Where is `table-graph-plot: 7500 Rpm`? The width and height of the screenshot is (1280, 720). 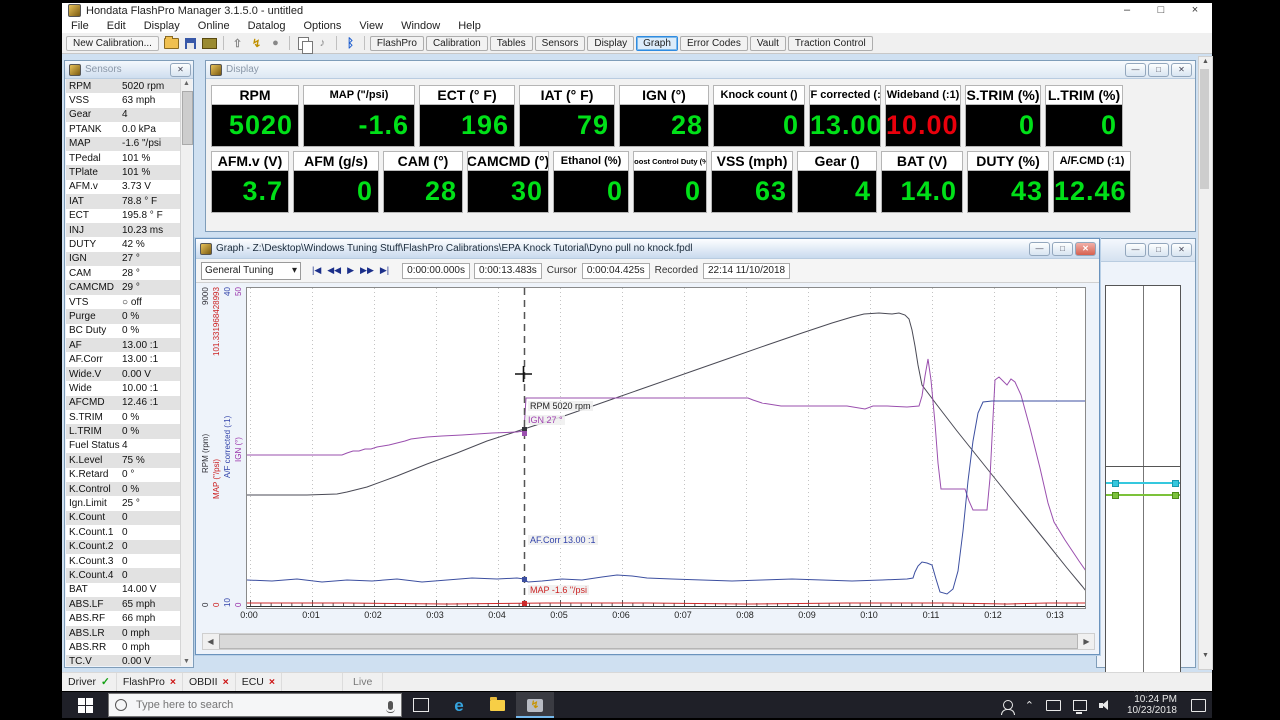
table-graph-plot: 7500 Rpm is located at coordinates (1143, 490).